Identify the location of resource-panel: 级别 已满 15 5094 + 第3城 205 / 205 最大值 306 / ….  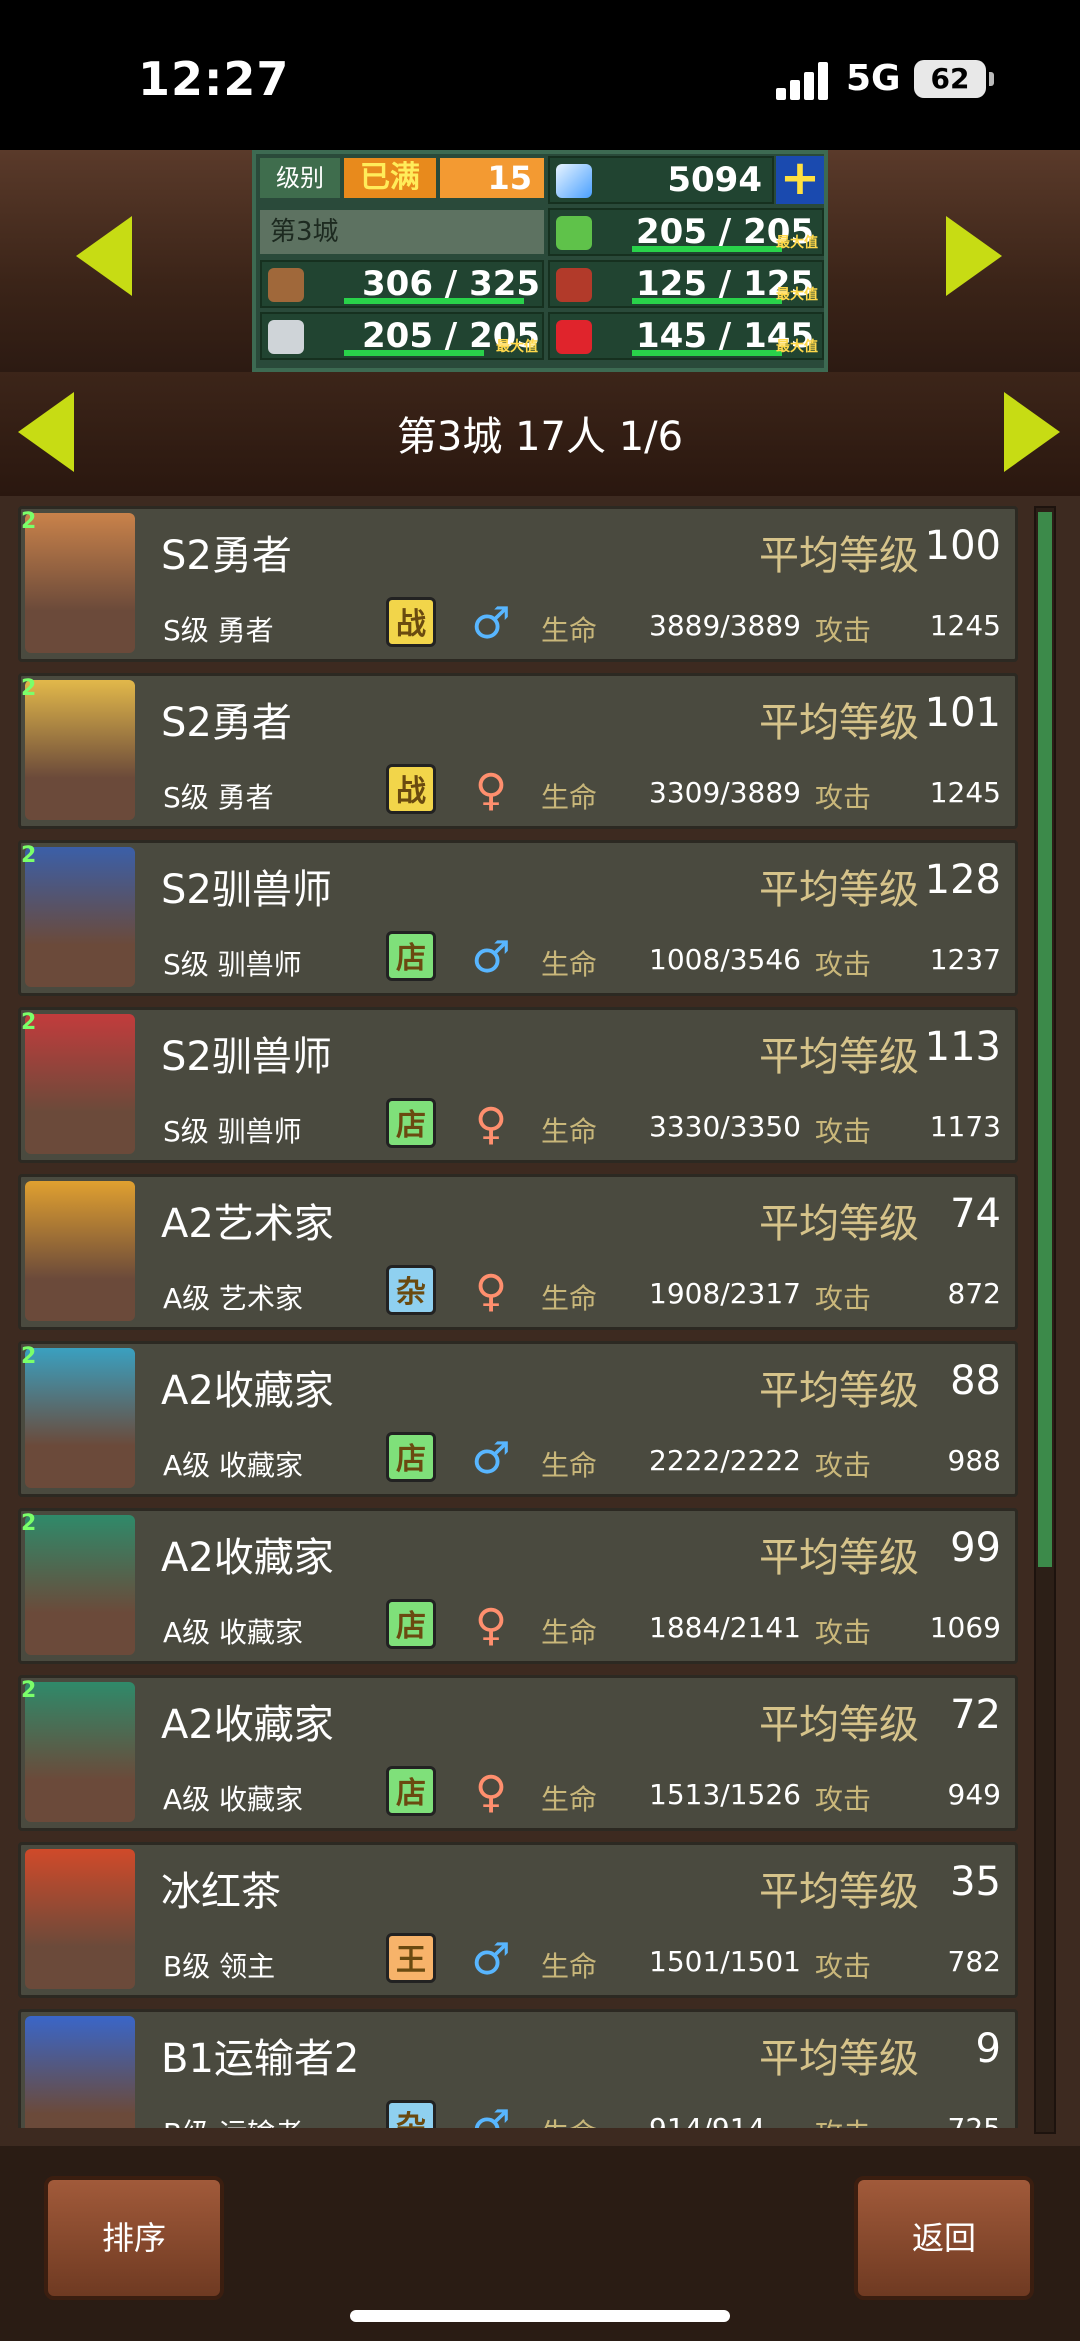
(540, 261).